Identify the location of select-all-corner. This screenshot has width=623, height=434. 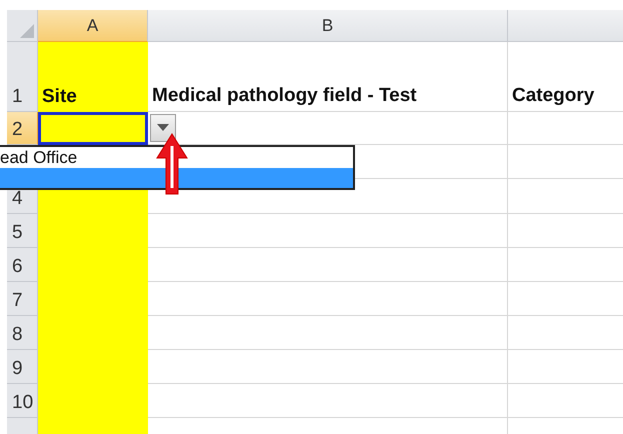
(22, 26).